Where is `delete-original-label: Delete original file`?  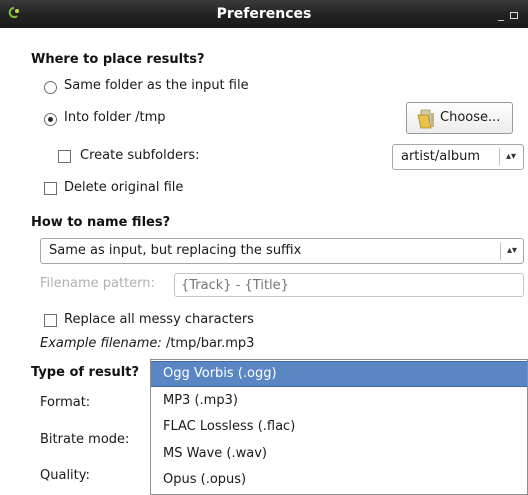
delete-original-label: Delete original file is located at coordinates (123, 188).